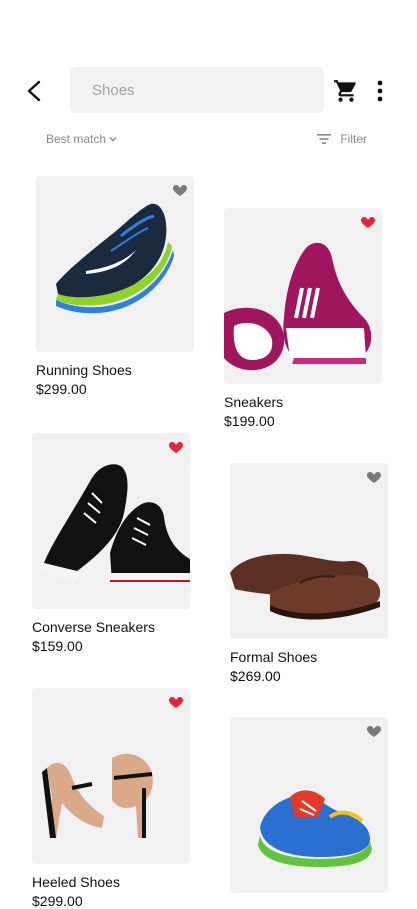  What do you see at coordinates (115, 524) in the screenshot?
I see `converse-sneaker-image` at bounding box center [115, 524].